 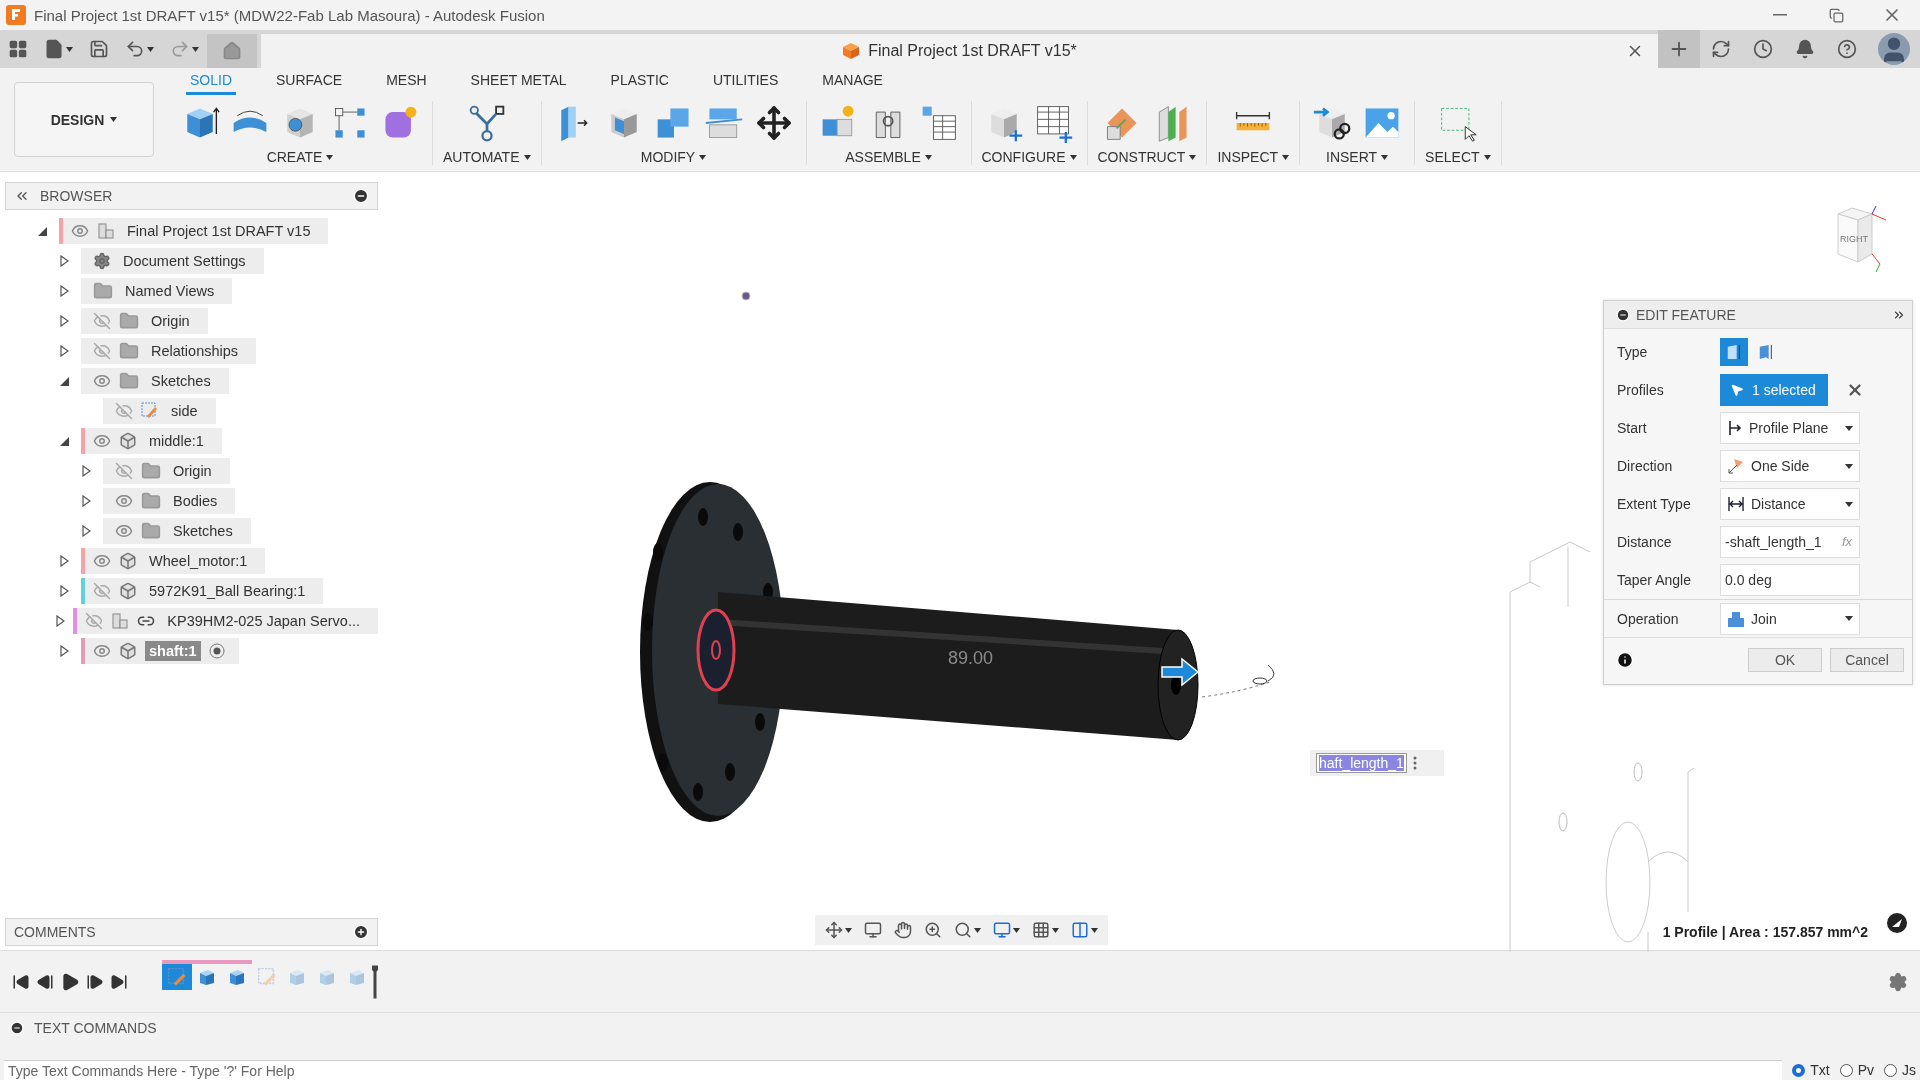 I want to click on ribbon-tab: MANAGE, so click(x=852, y=83).